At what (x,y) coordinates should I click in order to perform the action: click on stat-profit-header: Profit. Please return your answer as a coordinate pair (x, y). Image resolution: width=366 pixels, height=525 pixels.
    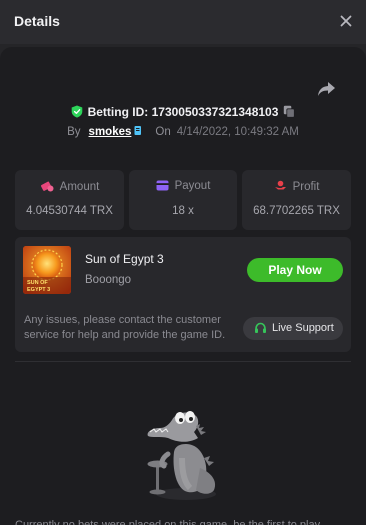
    Looking at the image, I should click on (296, 186).